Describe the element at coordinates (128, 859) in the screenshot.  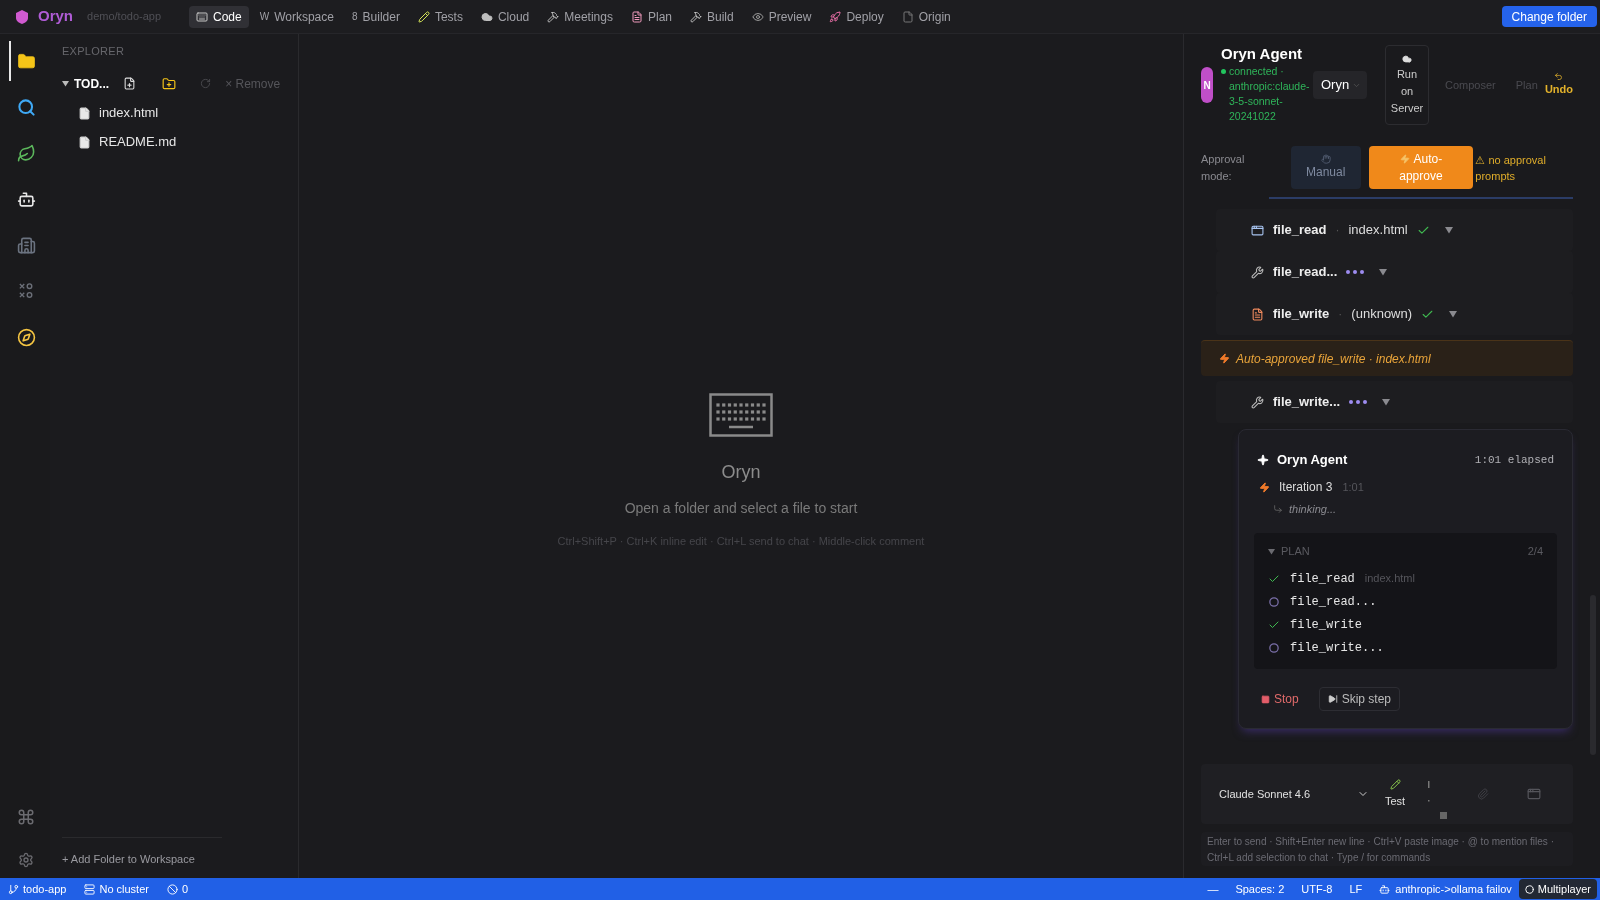
I see `add-folder-link: + Add Folder to Workspace` at that location.